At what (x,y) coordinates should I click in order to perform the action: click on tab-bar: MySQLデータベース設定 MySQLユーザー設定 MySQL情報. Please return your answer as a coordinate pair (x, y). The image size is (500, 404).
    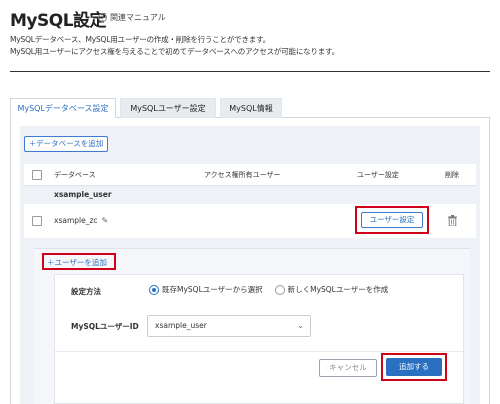
    Looking at the image, I should click on (250, 108).